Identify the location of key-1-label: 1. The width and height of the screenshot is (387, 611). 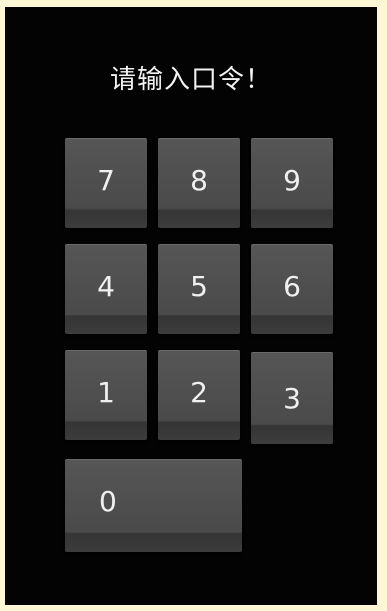
(106, 392).